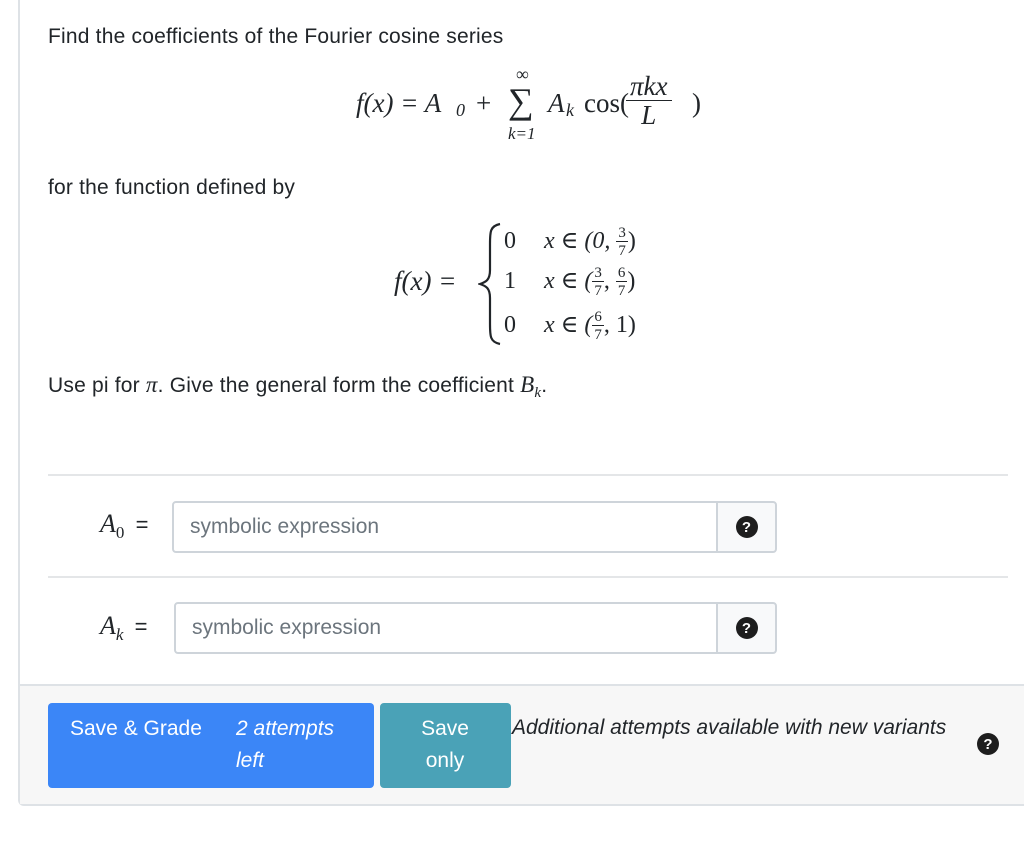 This screenshot has width=1024, height=846. Describe the element at coordinates (606, 103) in the screenshot. I see `series-cos: cos(` at that location.